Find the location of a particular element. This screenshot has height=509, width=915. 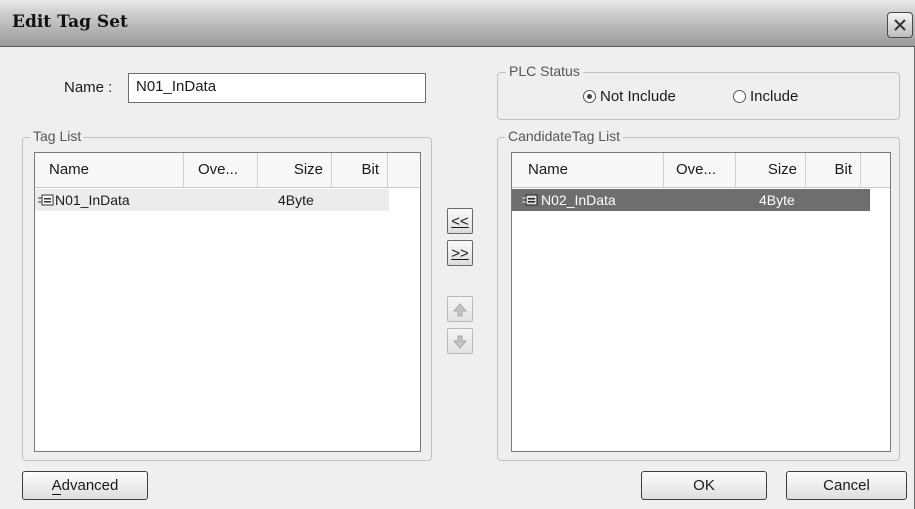

row-name: N02_InData is located at coordinates (578, 200).